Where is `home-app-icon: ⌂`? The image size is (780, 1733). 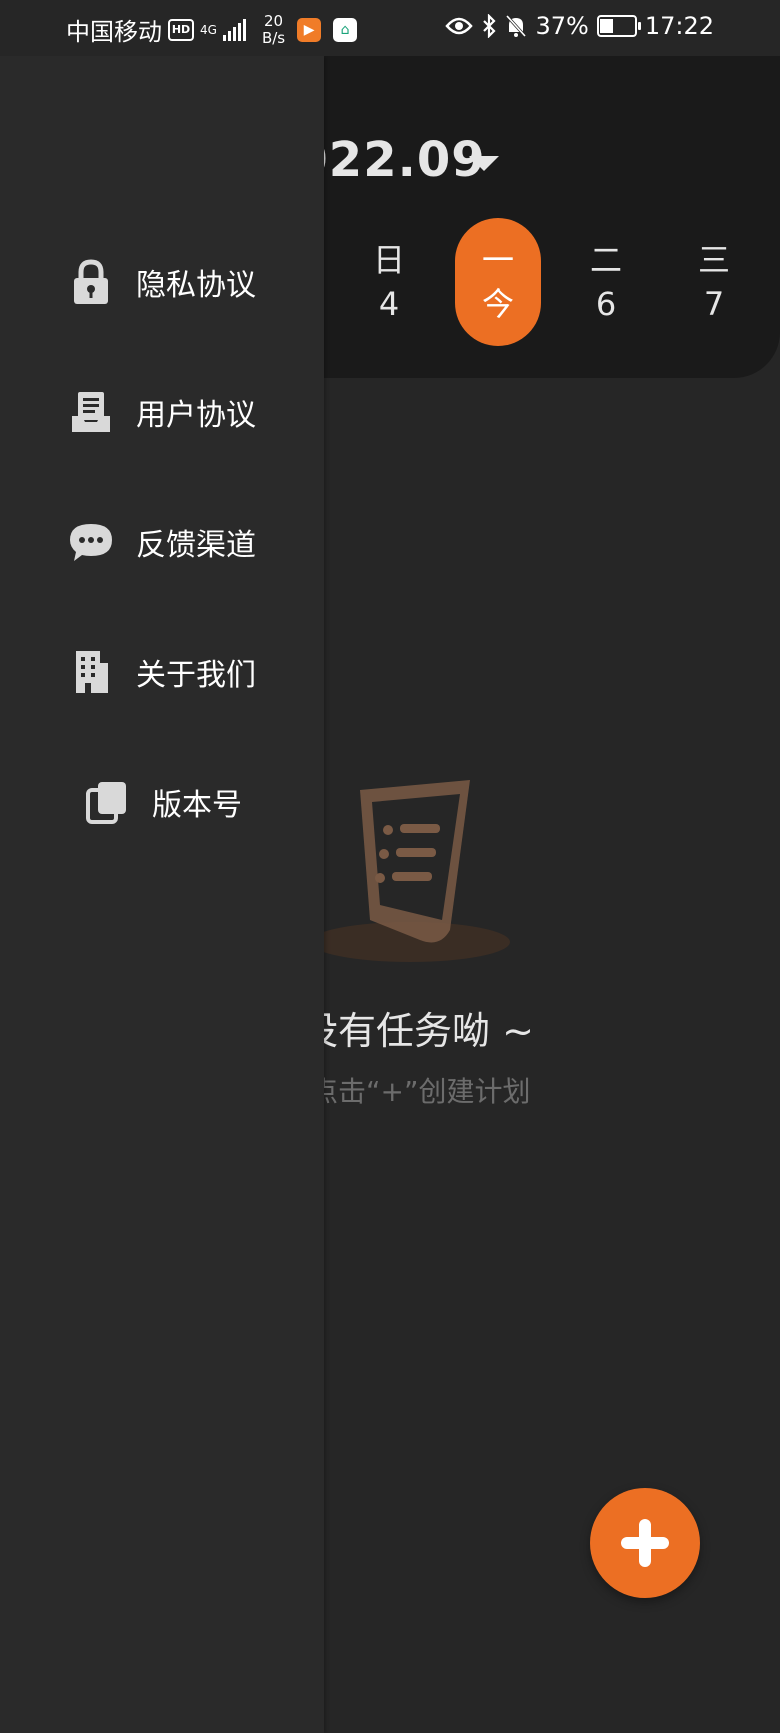
home-app-icon: ⌂ is located at coordinates (345, 29).